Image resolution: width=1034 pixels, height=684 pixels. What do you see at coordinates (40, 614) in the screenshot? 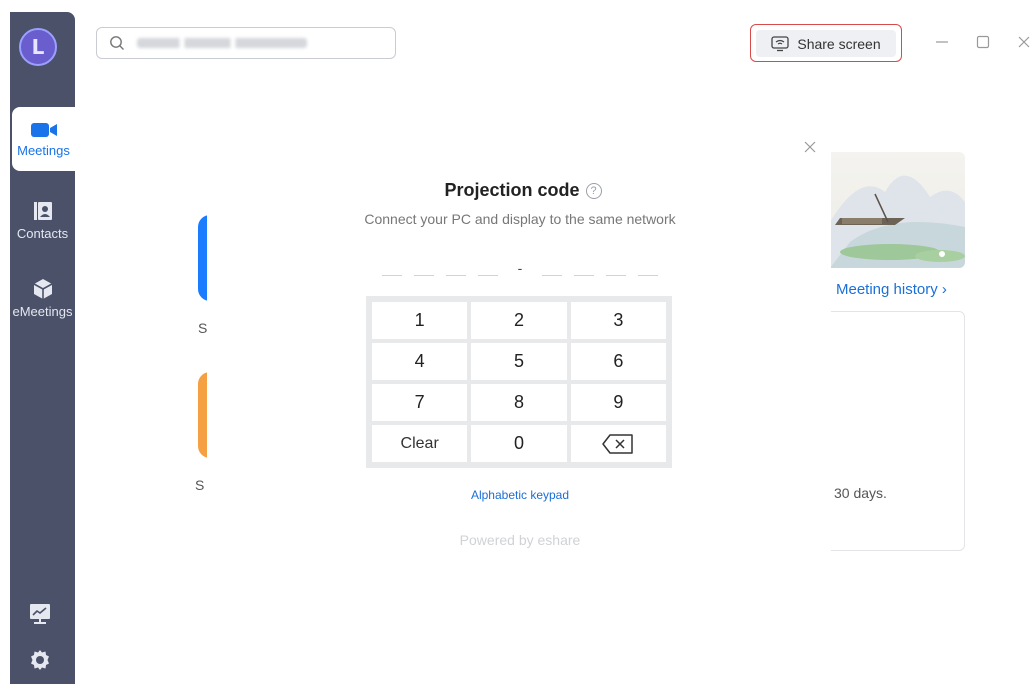
I see `whiteboard-chart-icon` at bounding box center [40, 614].